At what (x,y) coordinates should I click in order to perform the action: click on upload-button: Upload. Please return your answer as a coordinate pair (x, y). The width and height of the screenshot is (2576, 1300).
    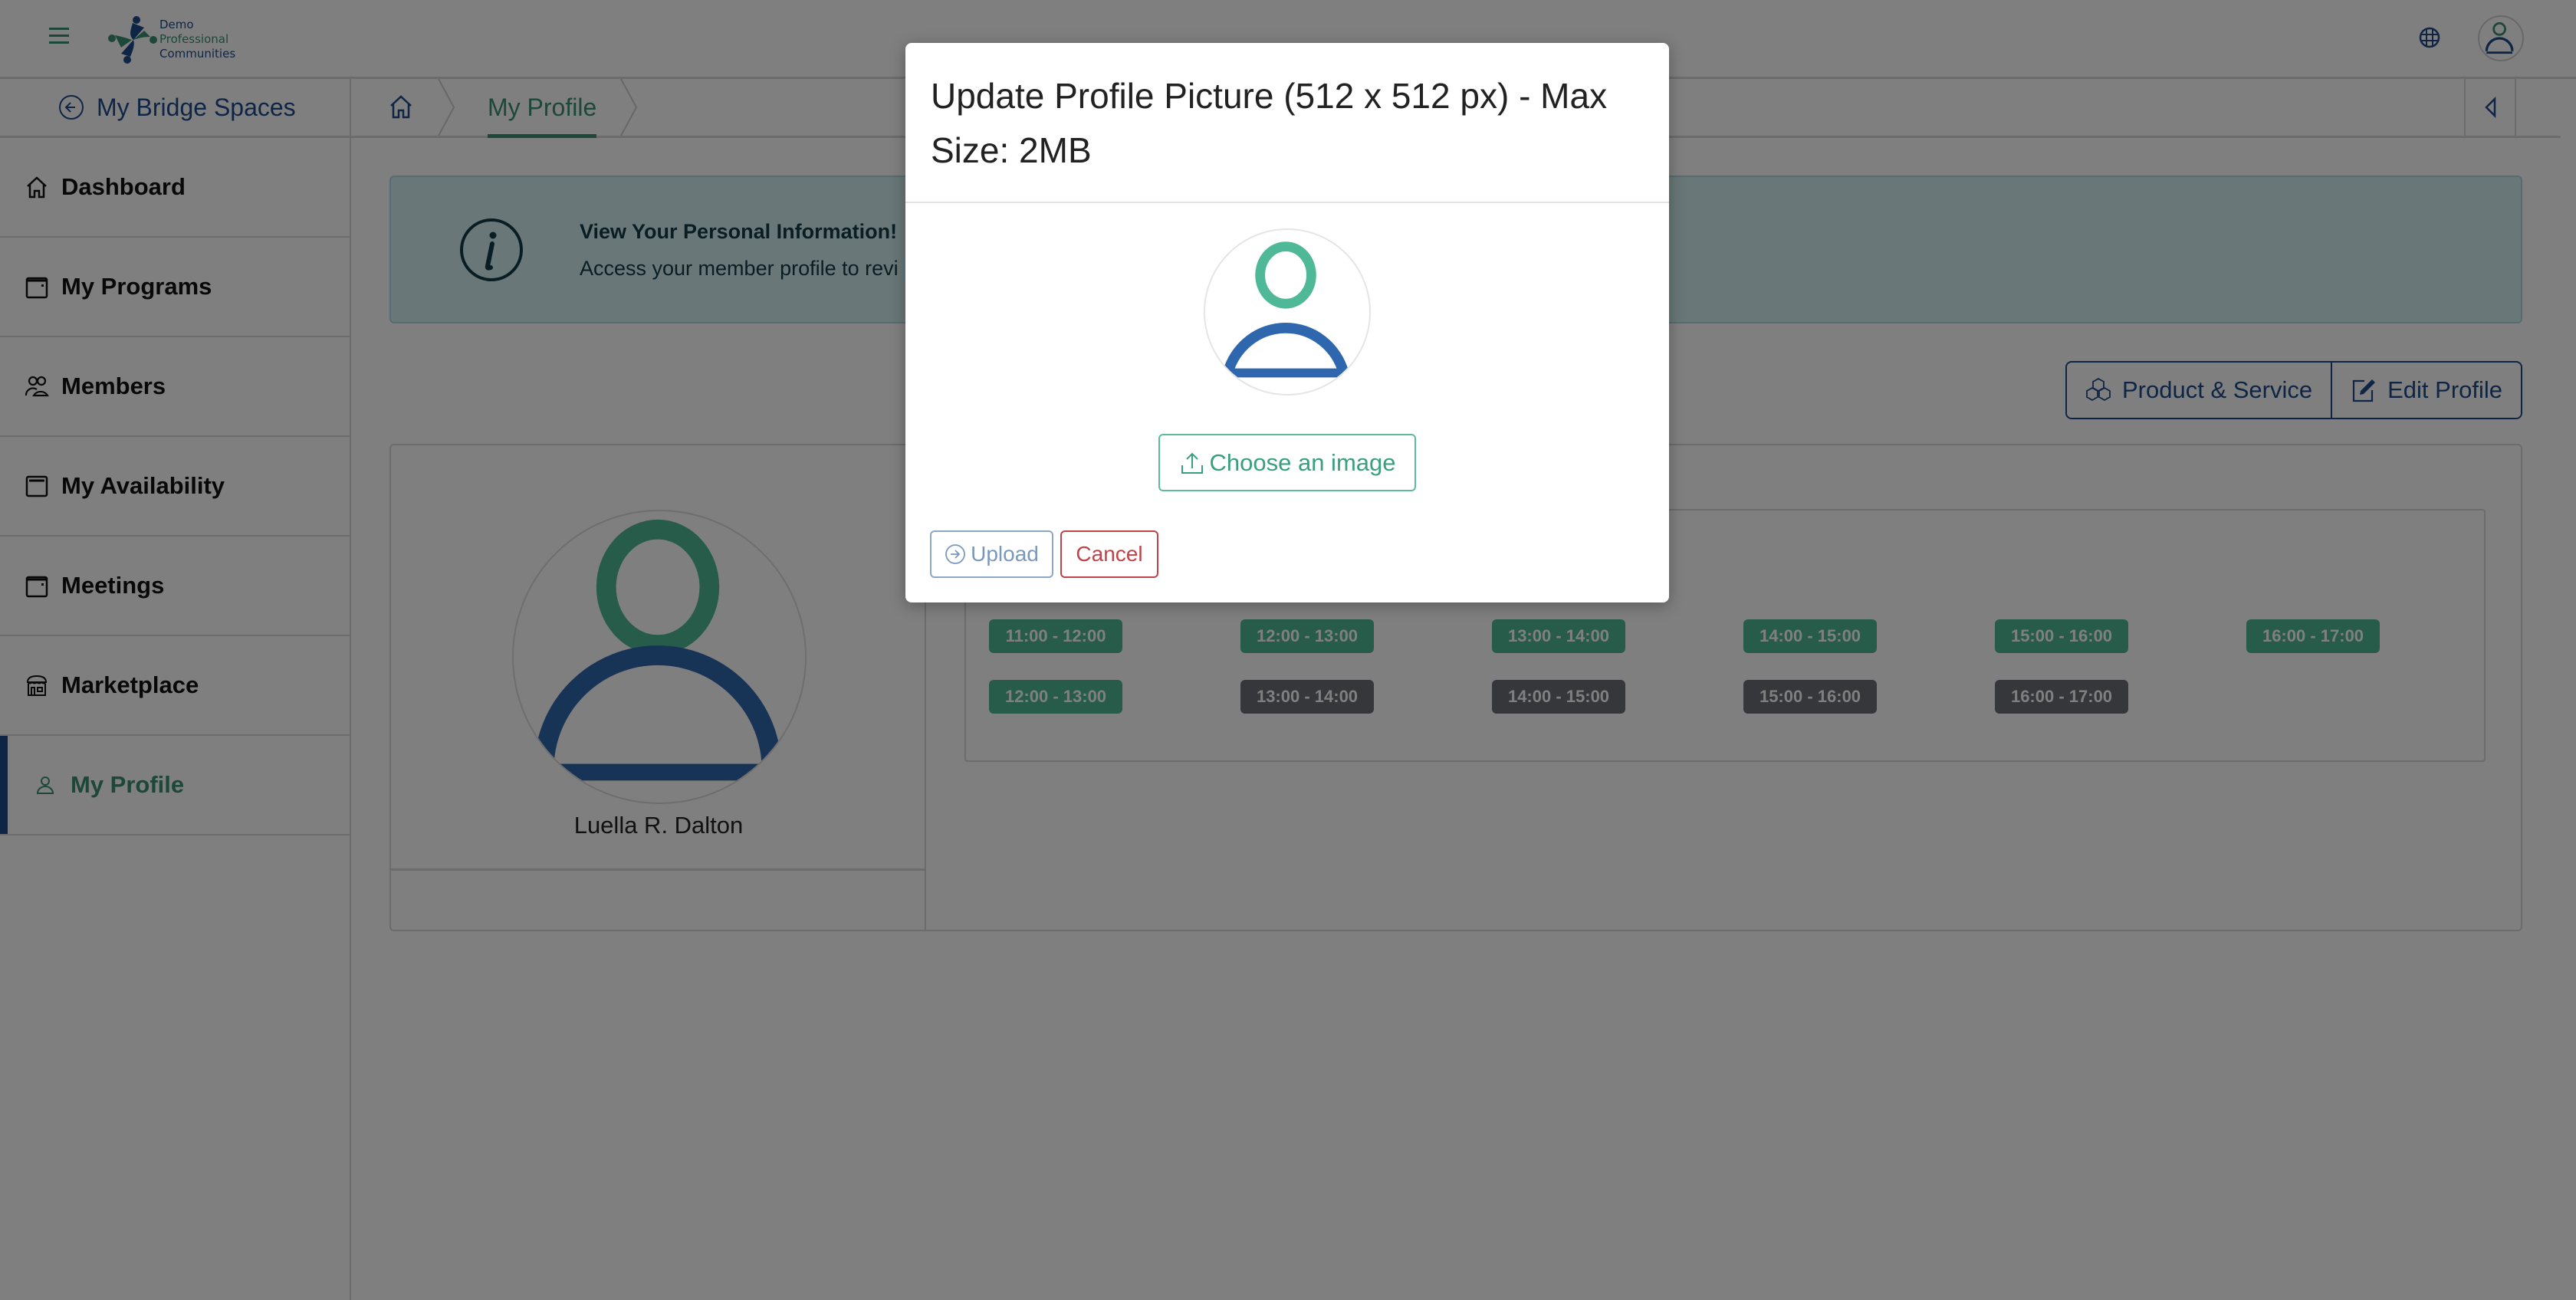
    Looking at the image, I should click on (992, 554).